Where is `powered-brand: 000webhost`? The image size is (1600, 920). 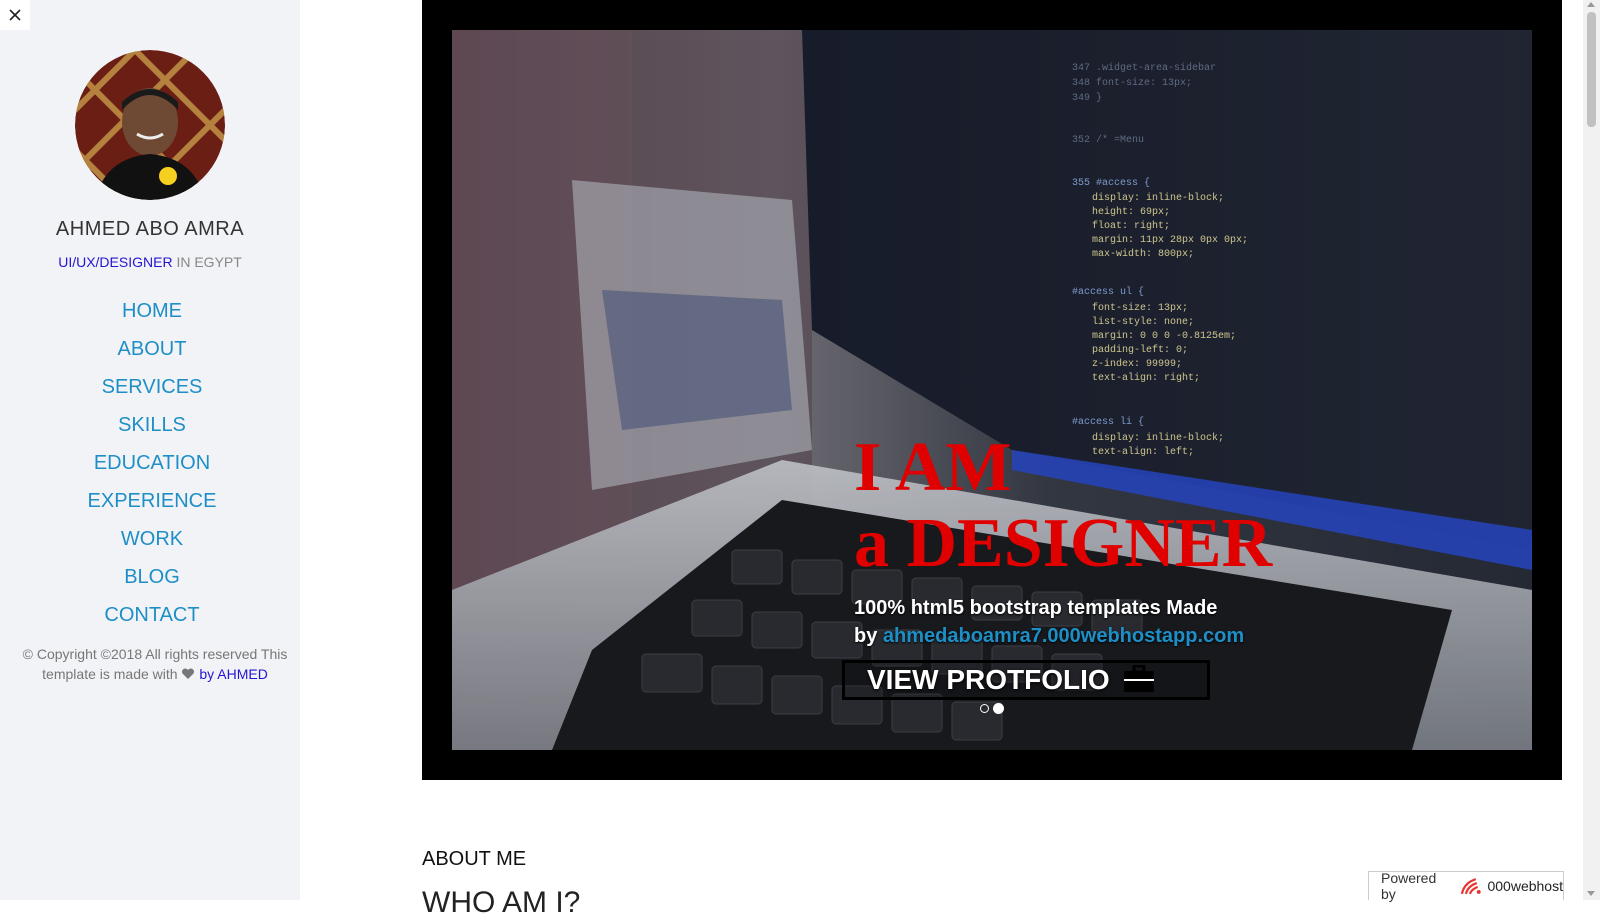
powered-brand: 000webhost is located at coordinates (1525, 886).